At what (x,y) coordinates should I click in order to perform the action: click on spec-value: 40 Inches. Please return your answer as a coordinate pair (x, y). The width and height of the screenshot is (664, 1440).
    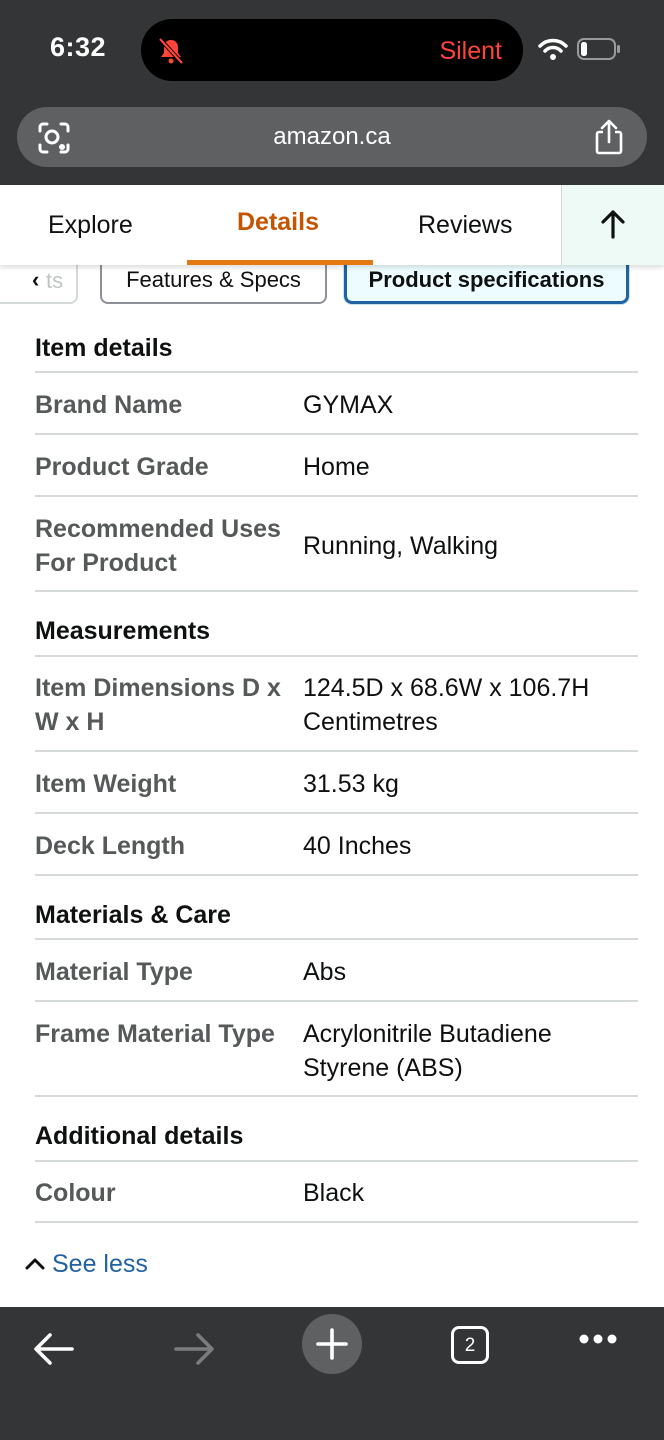
    Looking at the image, I should click on (357, 846).